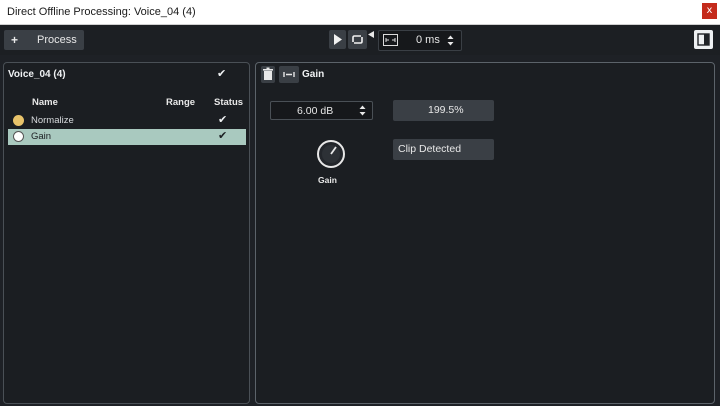 This screenshot has height=406, width=720. I want to click on percentage-display: 199.5%, so click(443, 110).